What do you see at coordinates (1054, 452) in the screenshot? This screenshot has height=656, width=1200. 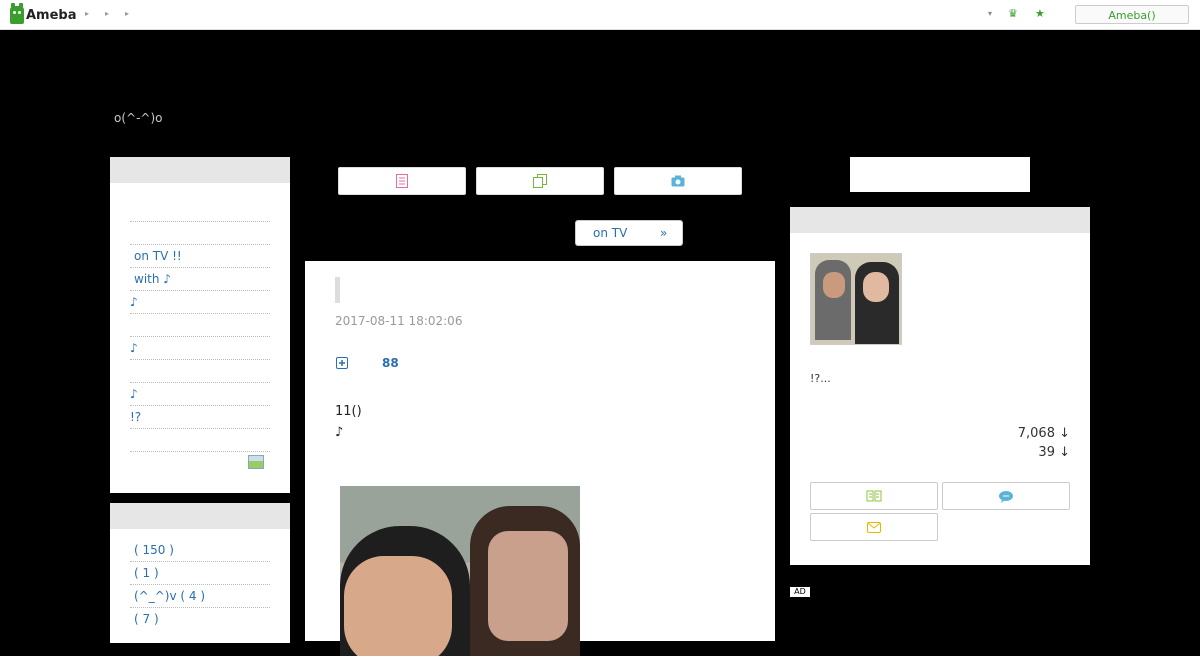 I see `follower-count: 39 ↓` at bounding box center [1054, 452].